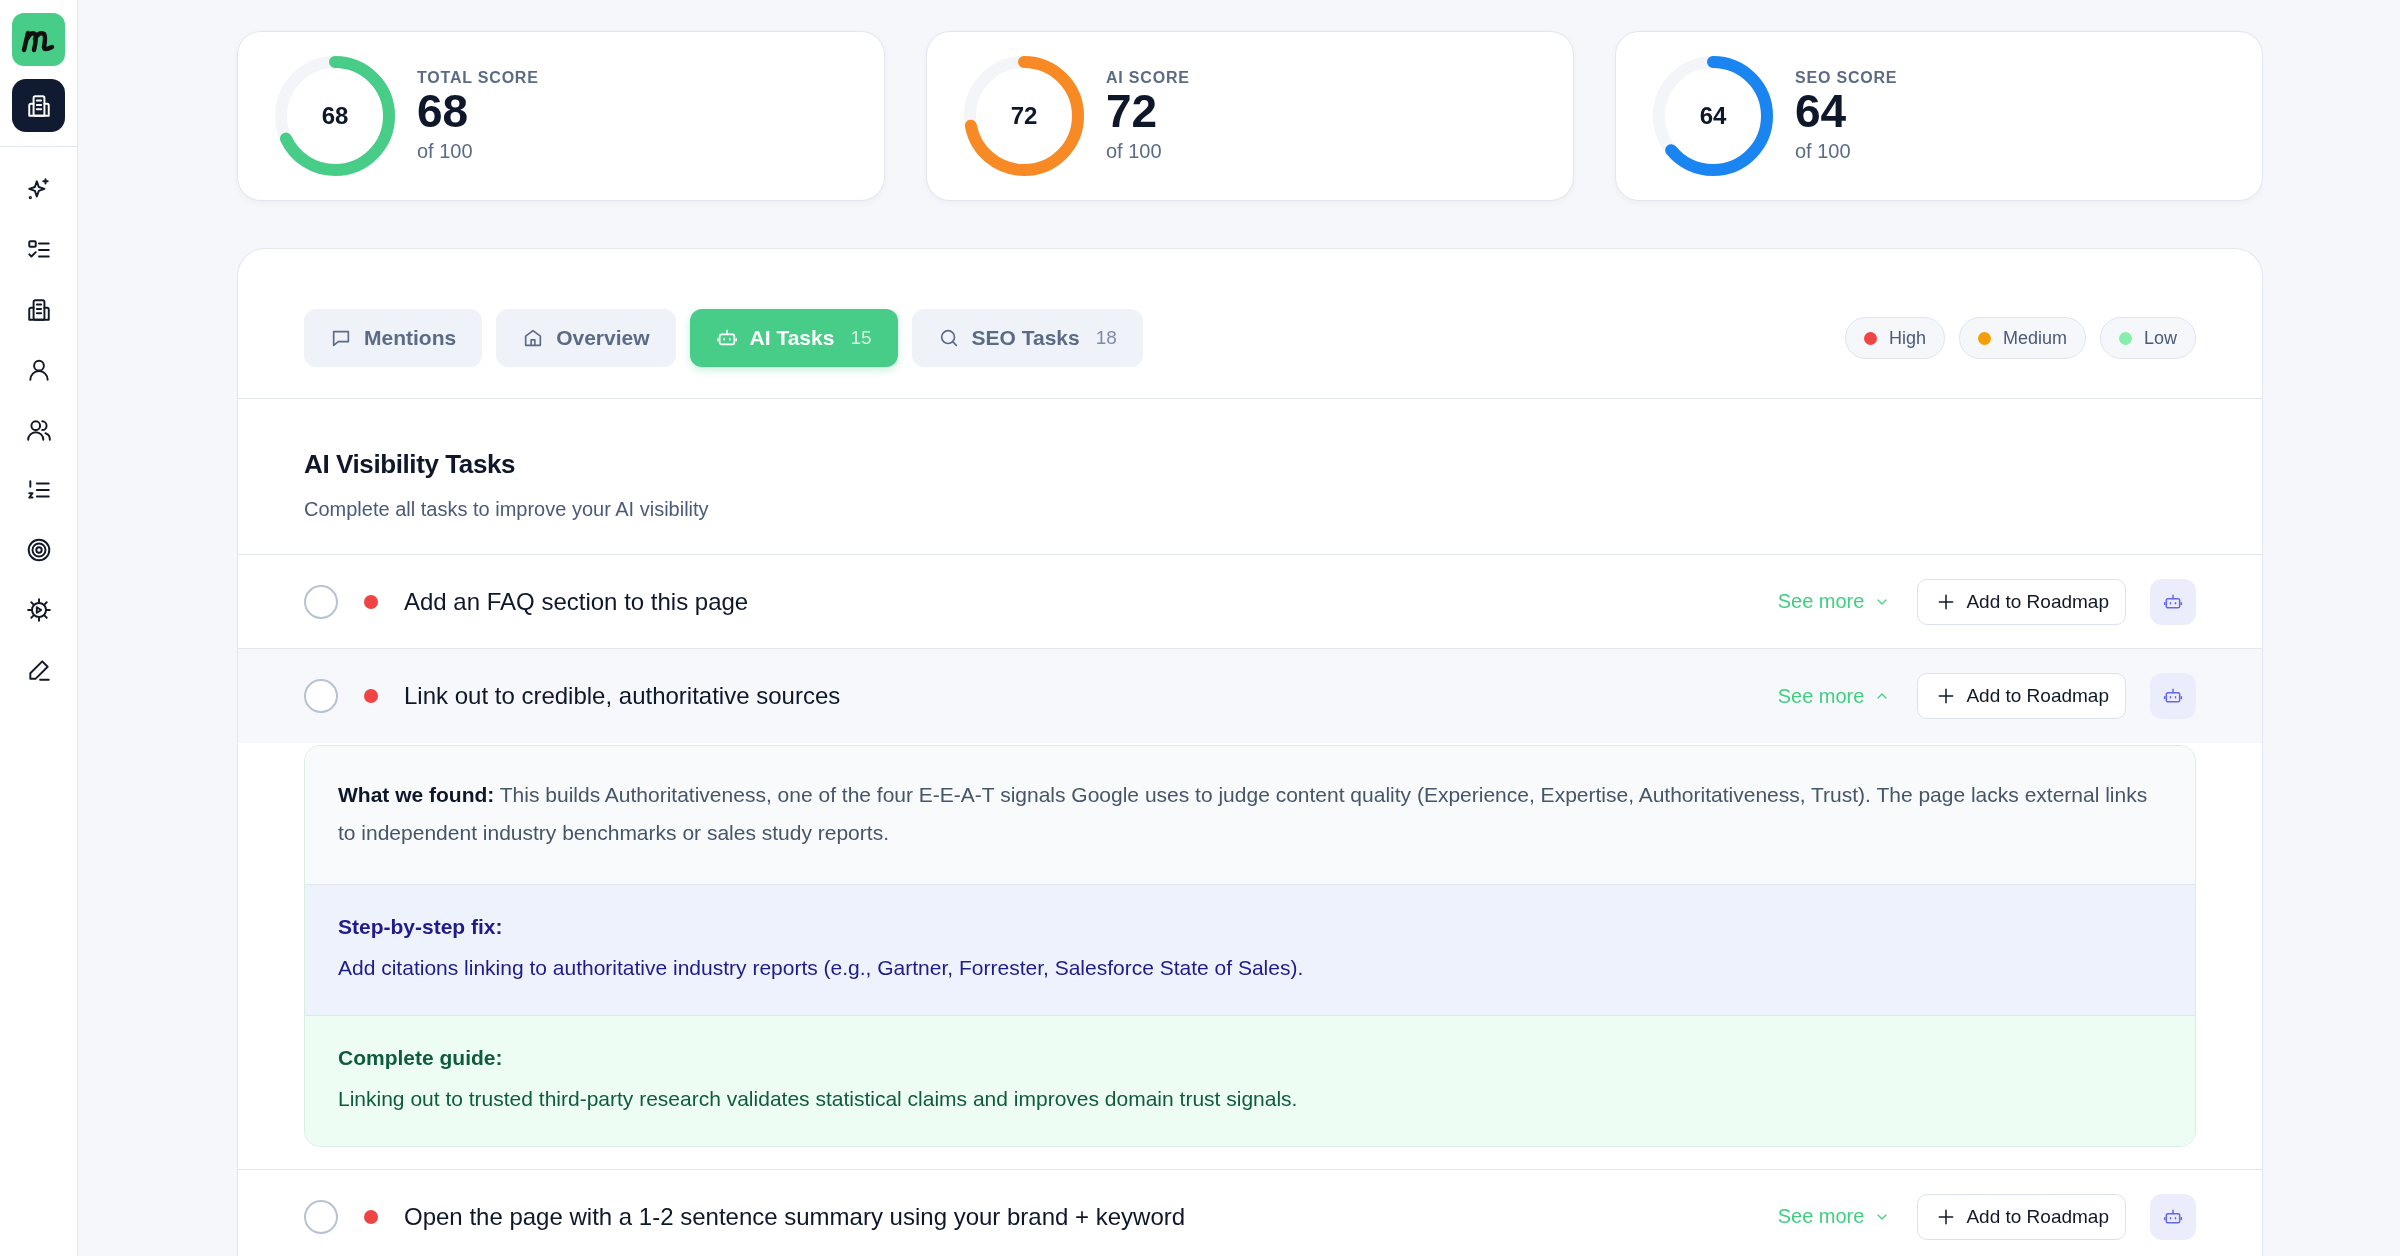  What do you see at coordinates (507, 509) in the screenshot?
I see `section-subtitle: Complete all tasks to improve your AI visibility` at bounding box center [507, 509].